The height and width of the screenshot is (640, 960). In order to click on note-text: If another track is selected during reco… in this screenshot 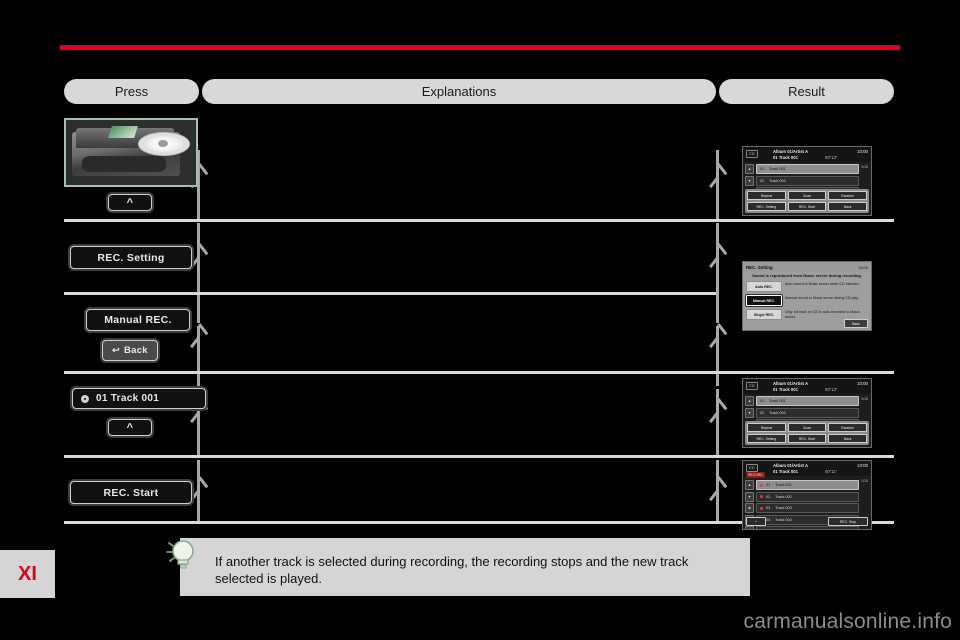, I will do `click(452, 570)`.